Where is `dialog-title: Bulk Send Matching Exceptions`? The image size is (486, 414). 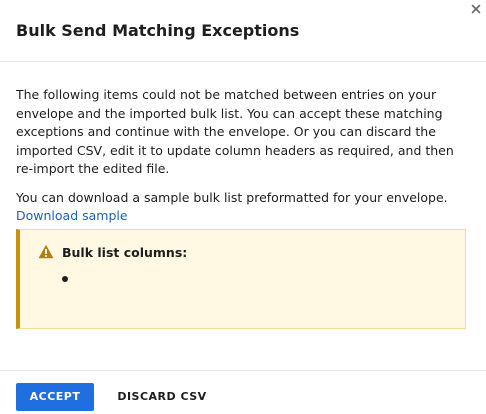
dialog-title: Bulk Send Matching Exceptions is located at coordinates (158, 30).